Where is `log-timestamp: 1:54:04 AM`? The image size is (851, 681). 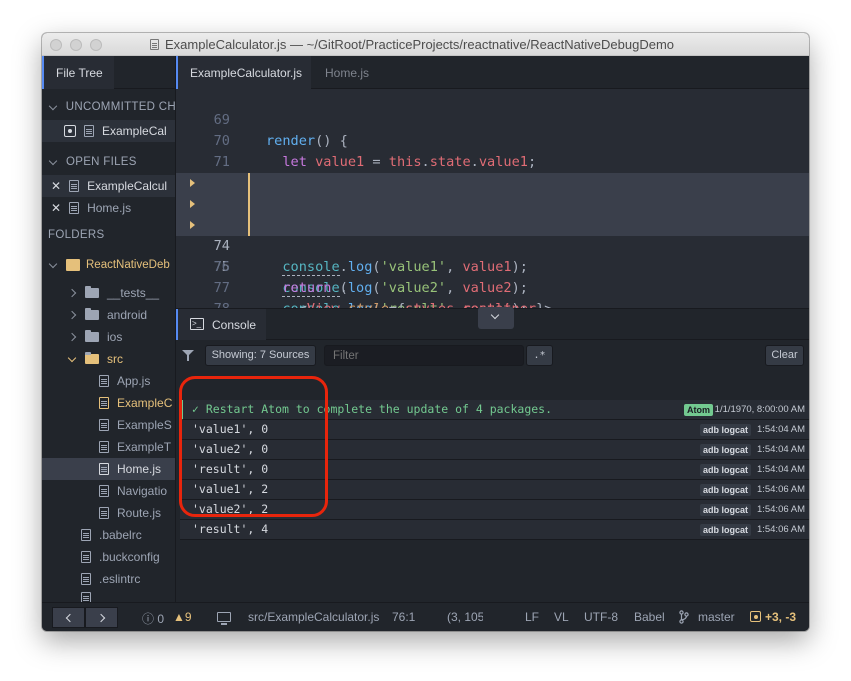
log-timestamp: 1:54:04 AM is located at coordinates (780, 429).